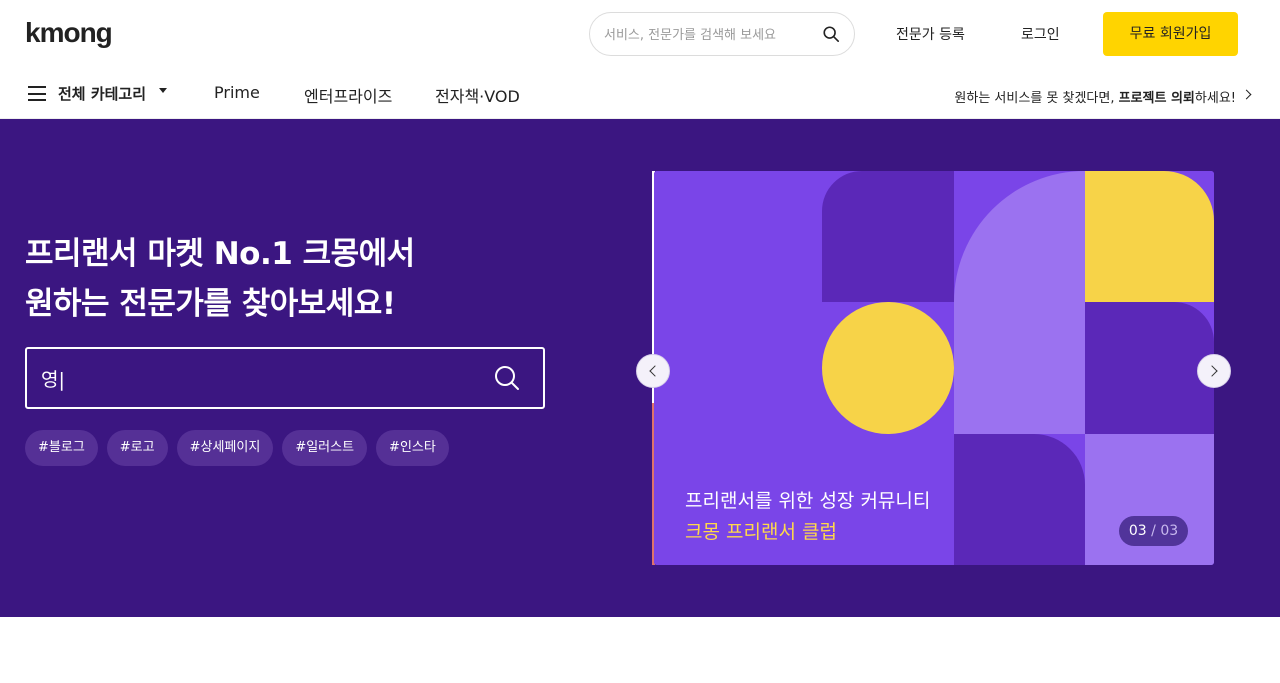 The image size is (1280, 683). Describe the element at coordinates (69, 33) in the screenshot. I see `kmong-logo: kmong` at that location.